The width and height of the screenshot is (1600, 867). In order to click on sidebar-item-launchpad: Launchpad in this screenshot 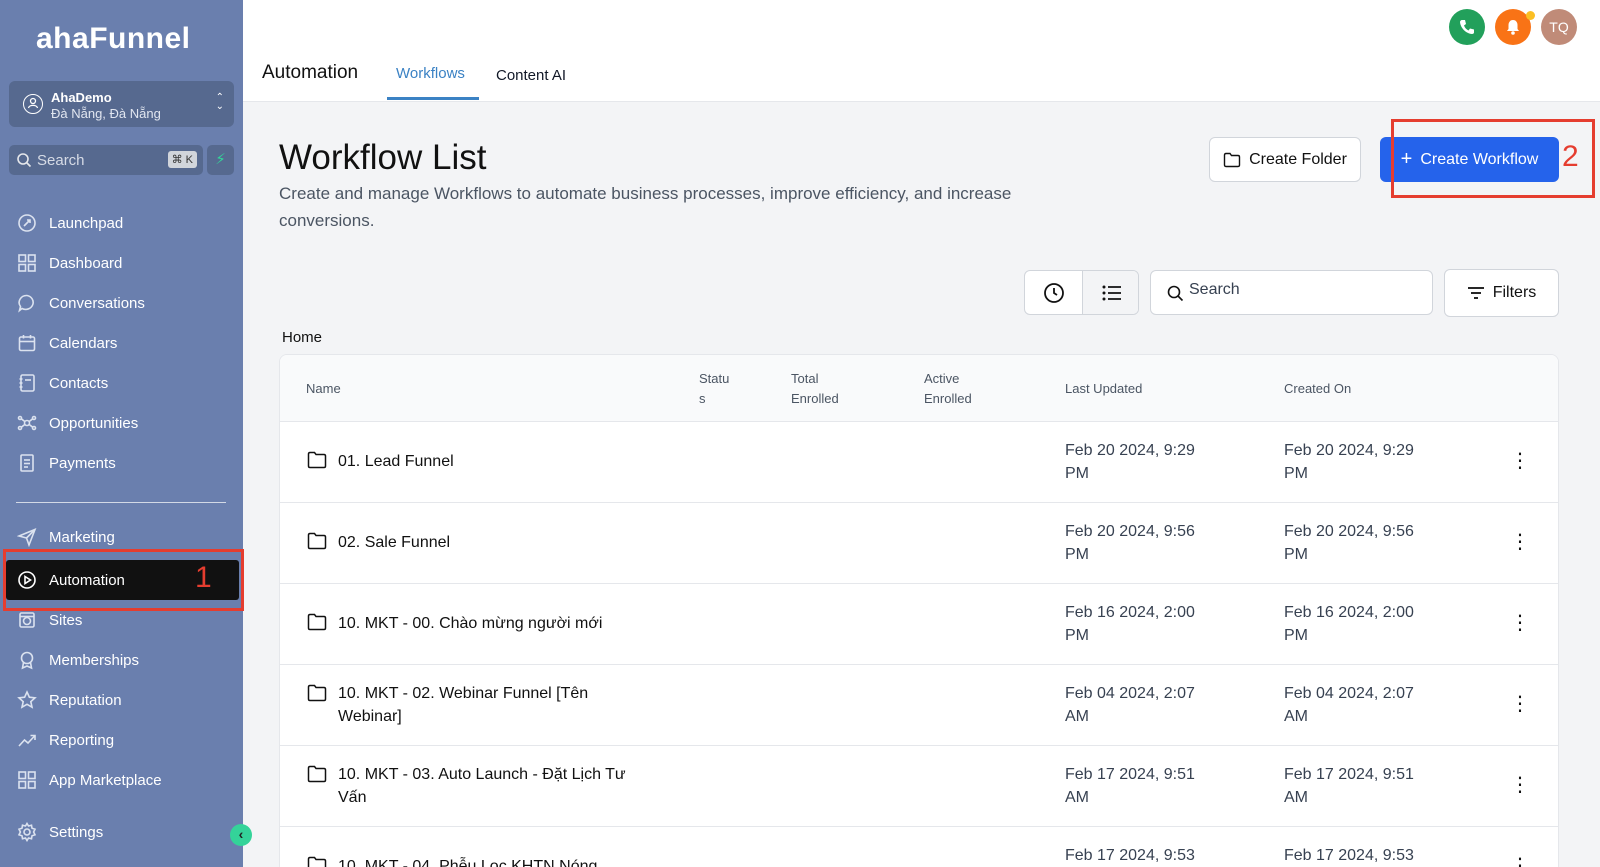, I will do `click(126, 223)`.